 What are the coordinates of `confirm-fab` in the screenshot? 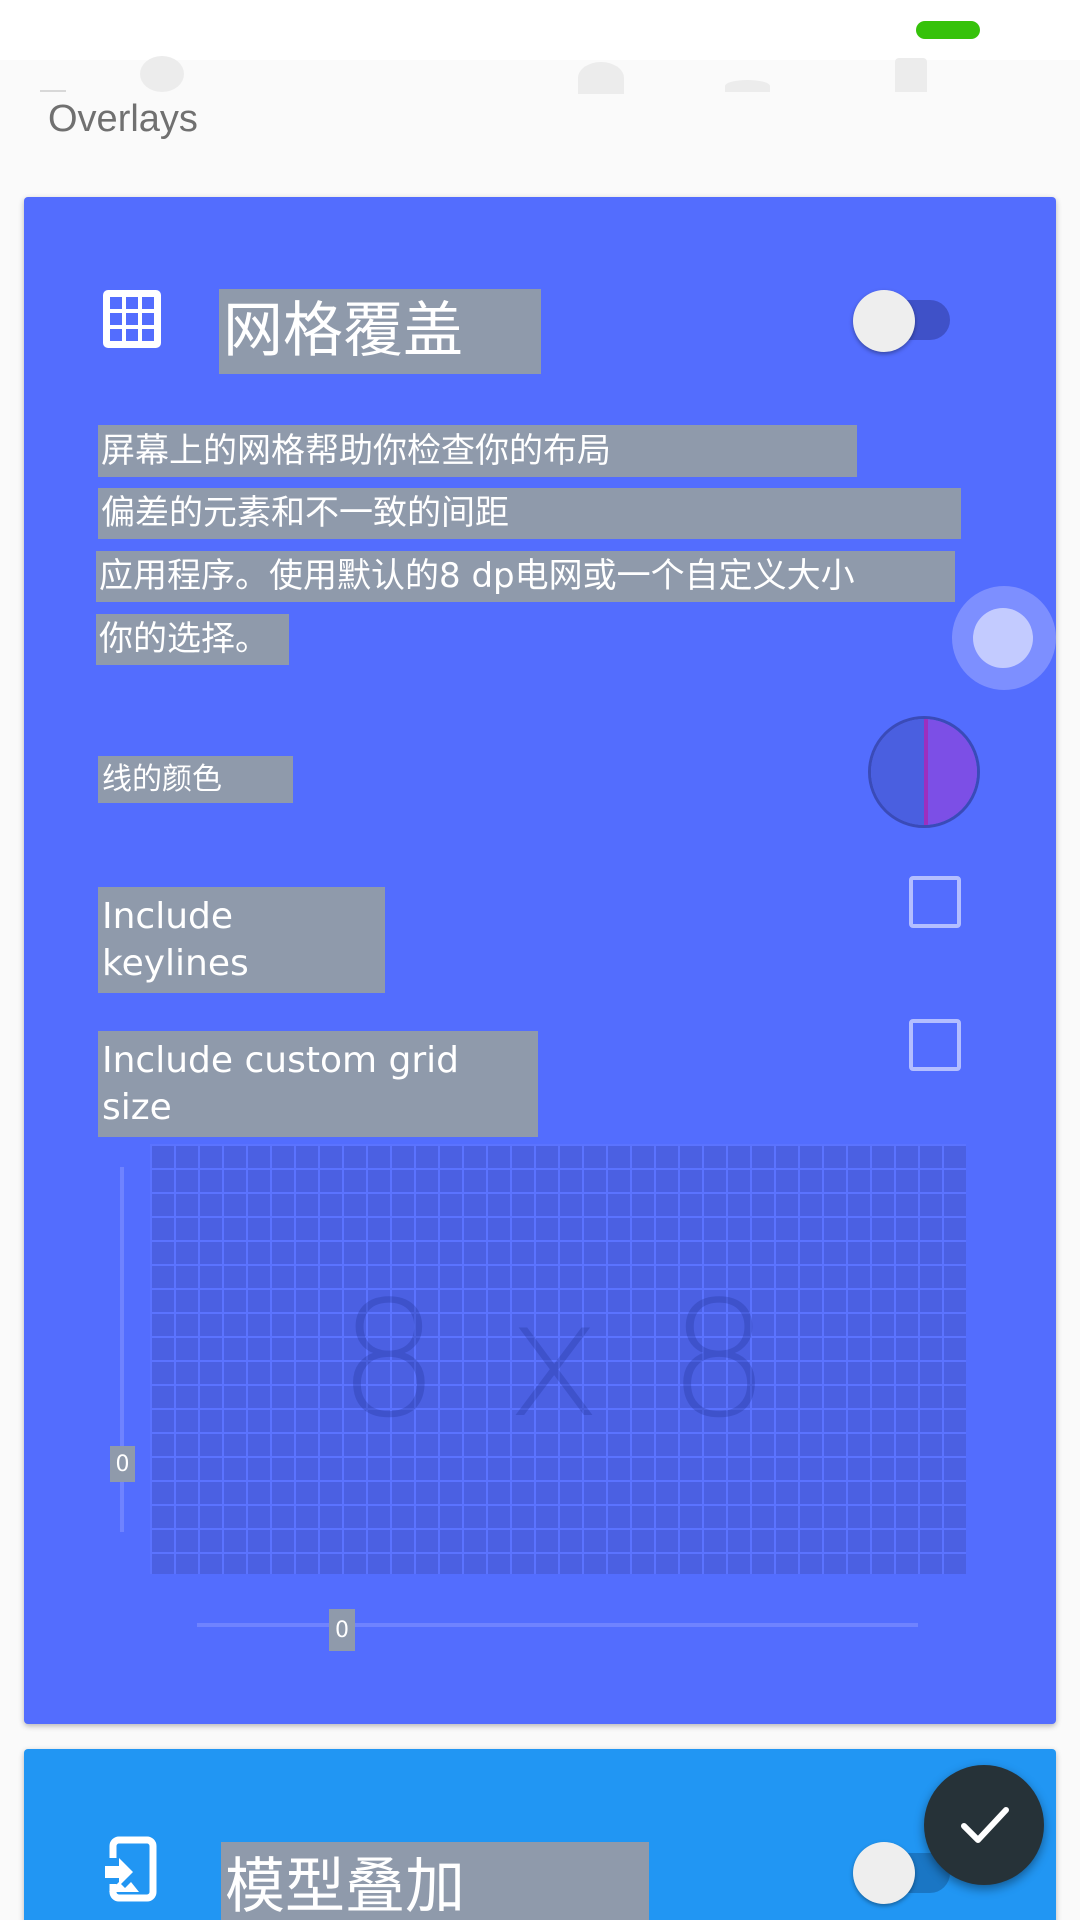 It's located at (984, 1825).